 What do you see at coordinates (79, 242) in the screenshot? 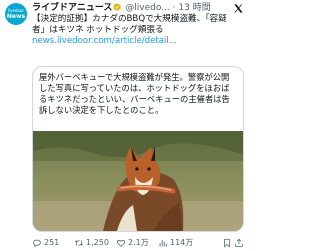
I see `retweet-icon` at bounding box center [79, 242].